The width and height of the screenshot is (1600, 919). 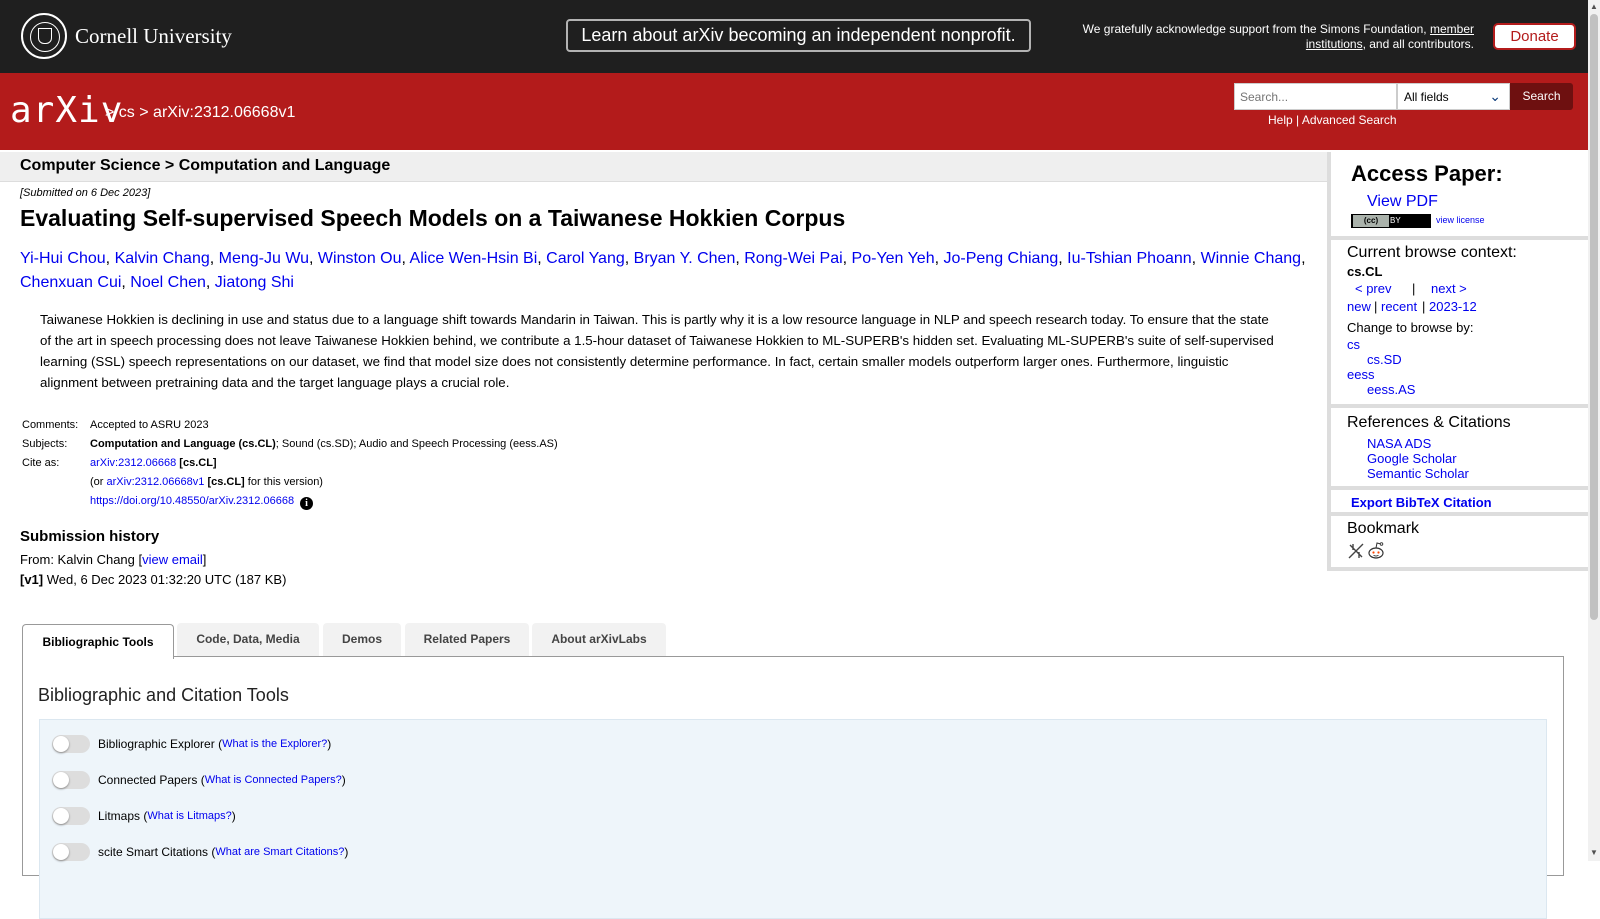 I want to click on access-paper-heading: Access Paper:, so click(x=1427, y=173).